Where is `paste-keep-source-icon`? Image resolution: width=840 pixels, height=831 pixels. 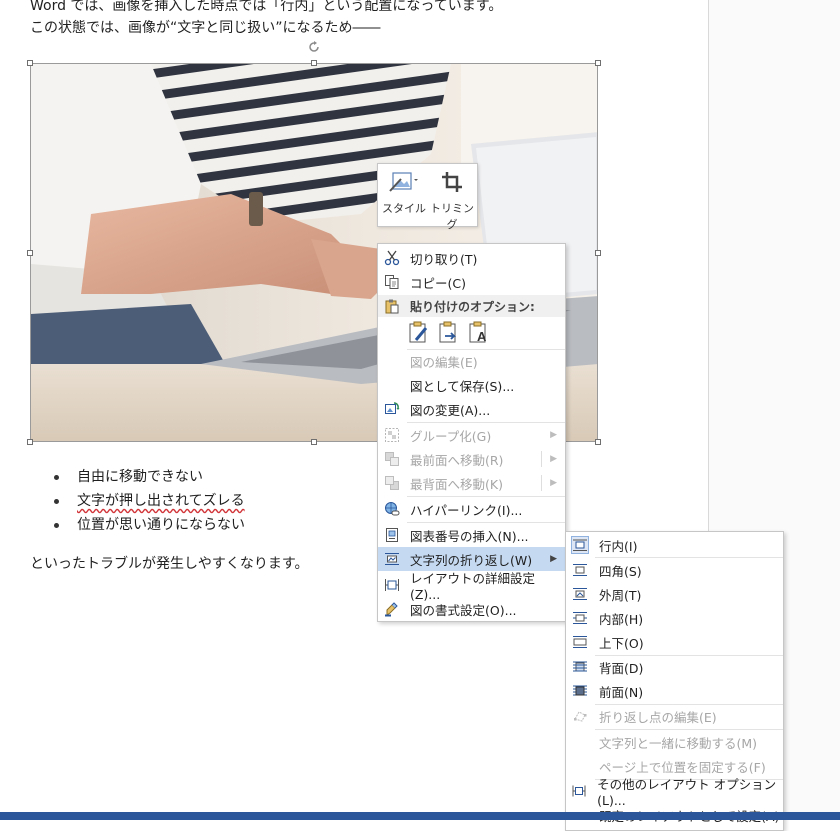 paste-keep-source-icon is located at coordinates (419, 332).